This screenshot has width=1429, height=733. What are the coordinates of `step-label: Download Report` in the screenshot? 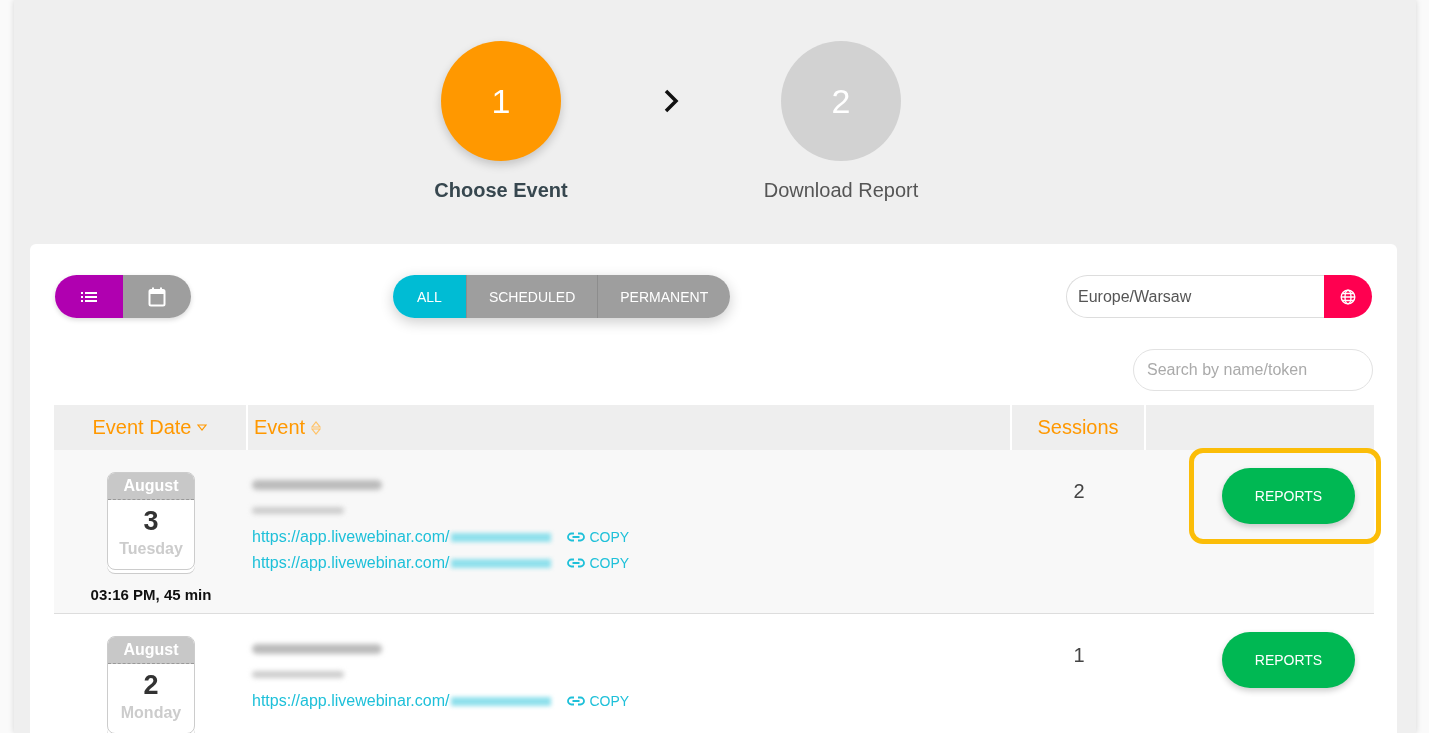 It's located at (841, 190).